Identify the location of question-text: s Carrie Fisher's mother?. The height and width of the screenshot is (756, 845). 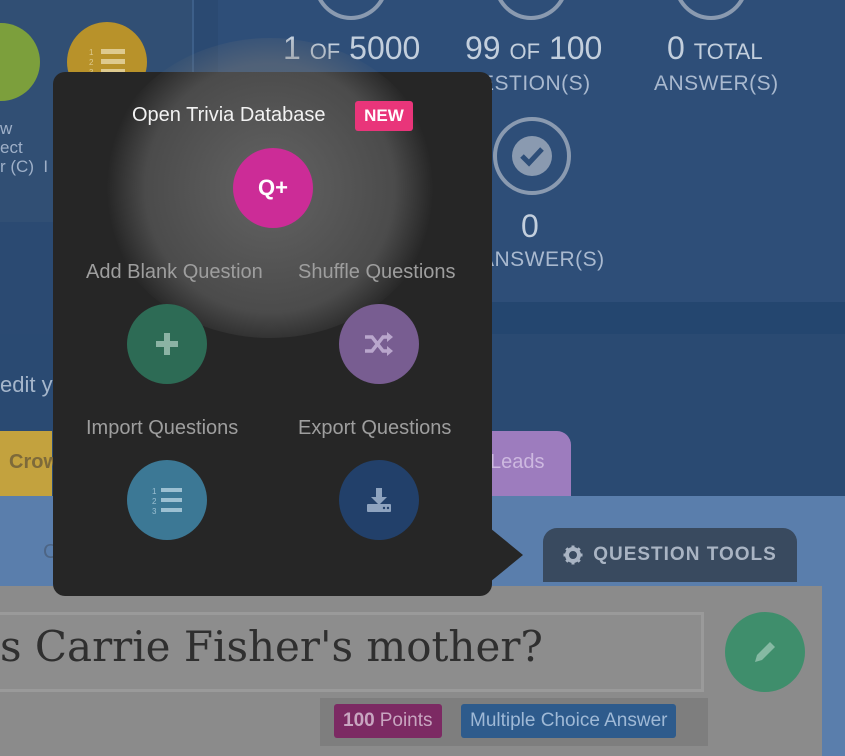
(271, 646).